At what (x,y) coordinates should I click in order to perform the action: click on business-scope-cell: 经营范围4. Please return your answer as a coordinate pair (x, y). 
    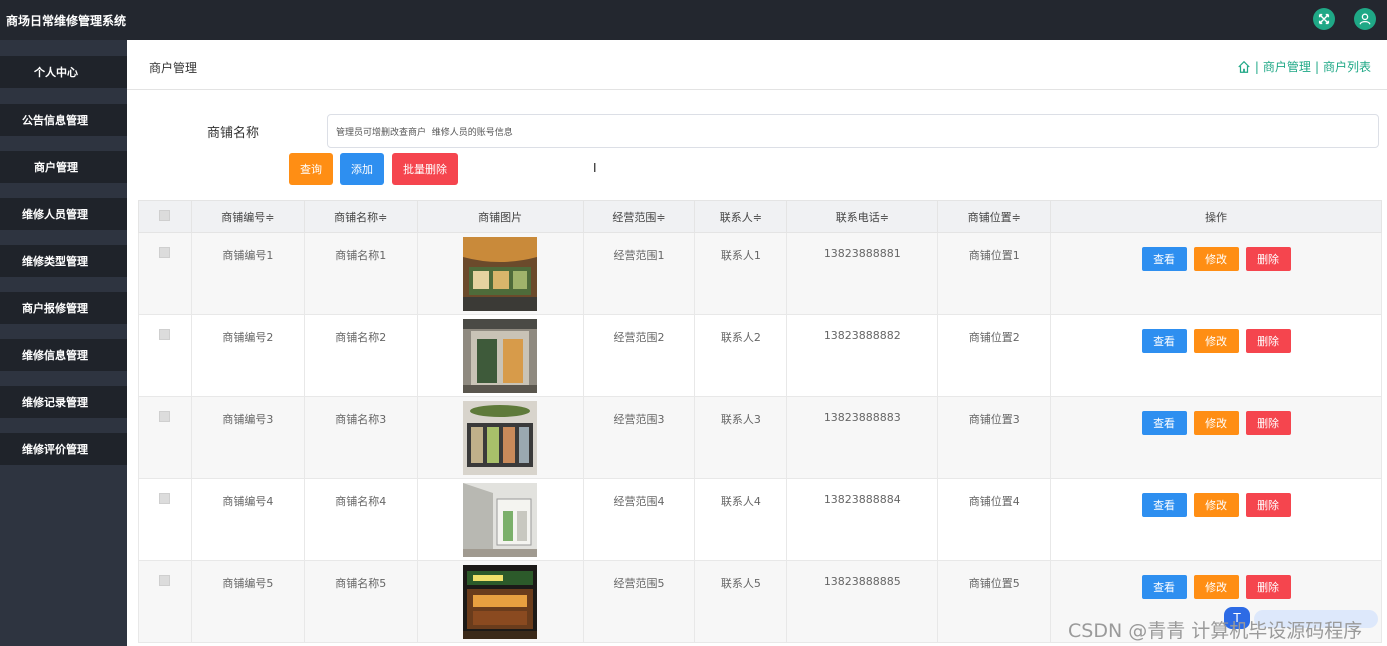
    Looking at the image, I should click on (639, 519).